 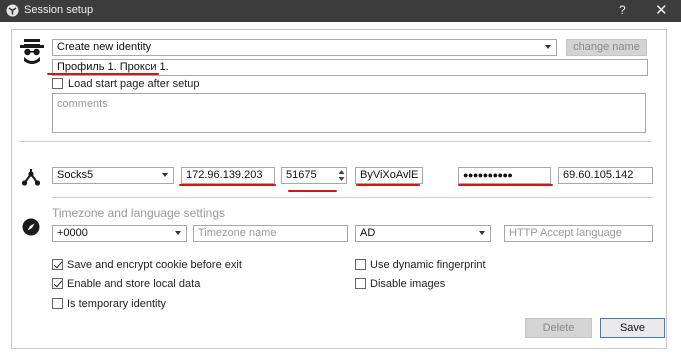 What do you see at coordinates (558, 328) in the screenshot?
I see `delete-button: Delete` at bounding box center [558, 328].